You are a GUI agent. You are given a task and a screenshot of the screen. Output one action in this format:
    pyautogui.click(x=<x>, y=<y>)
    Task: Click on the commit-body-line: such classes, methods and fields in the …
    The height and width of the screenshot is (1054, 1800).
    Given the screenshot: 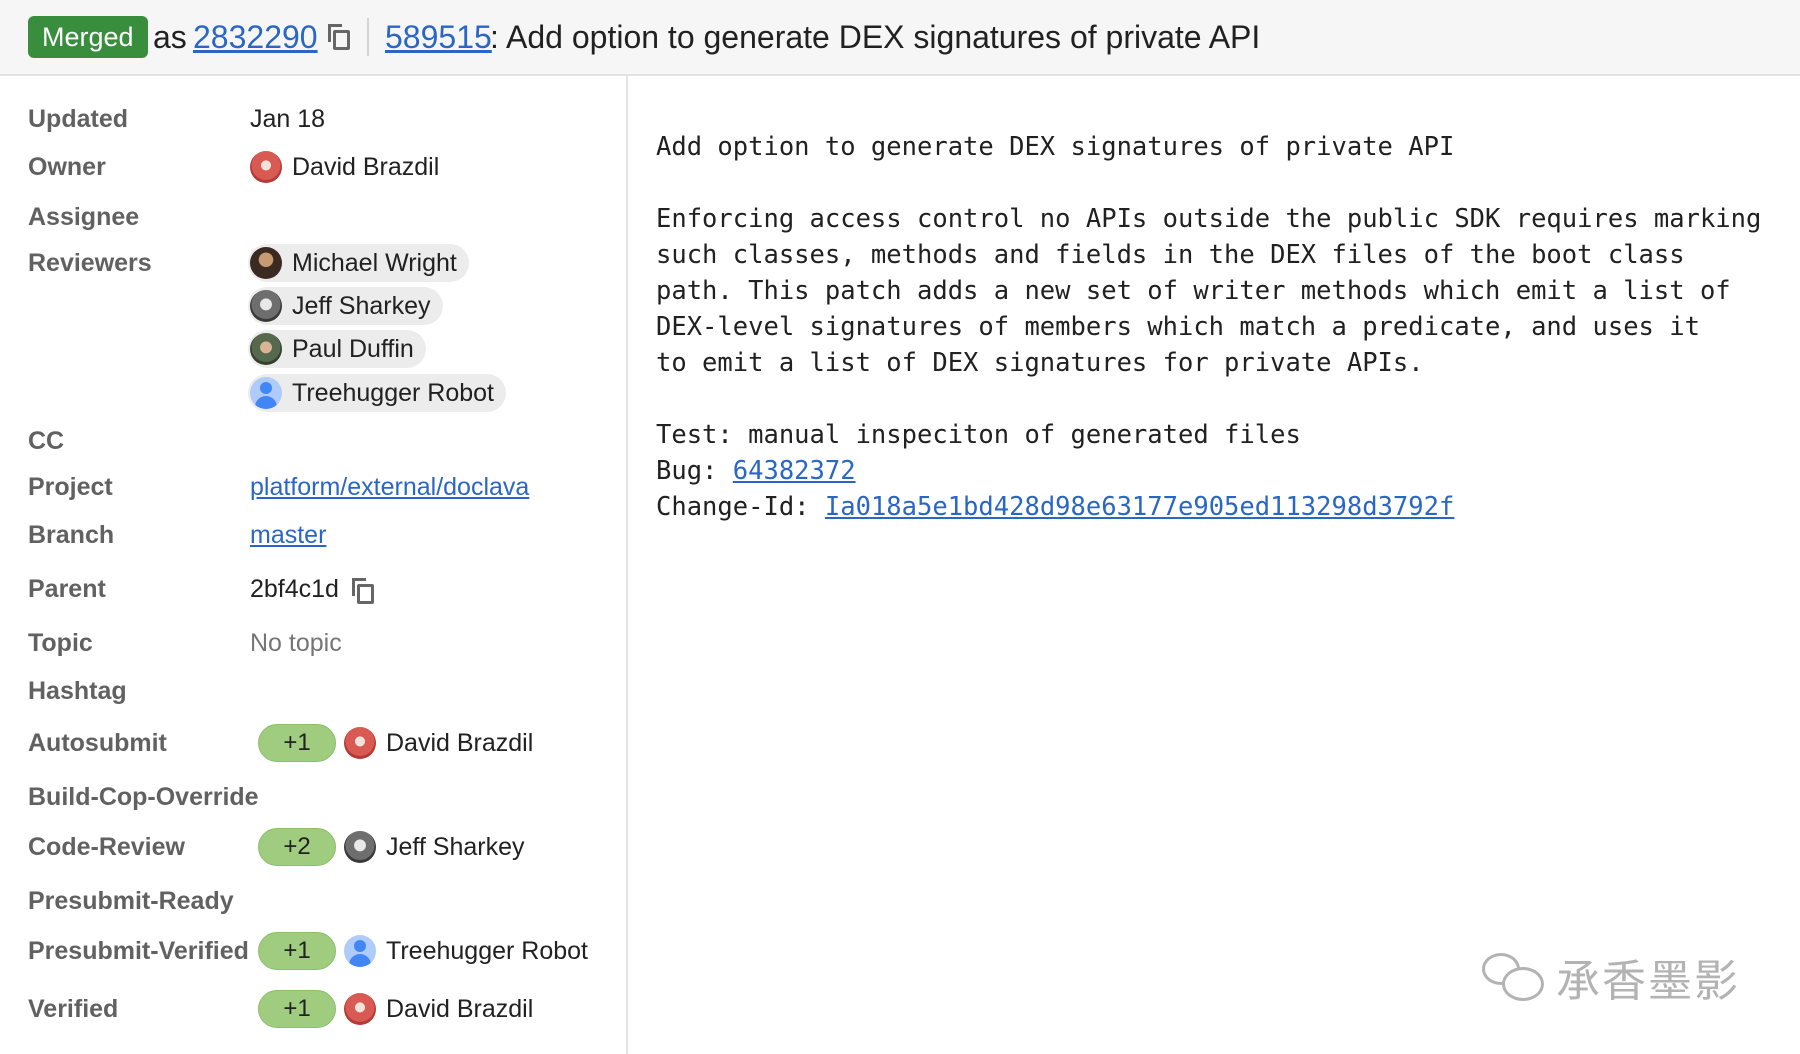 What is the action you would take?
    pyautogui.click(x=1170, y=255)
    